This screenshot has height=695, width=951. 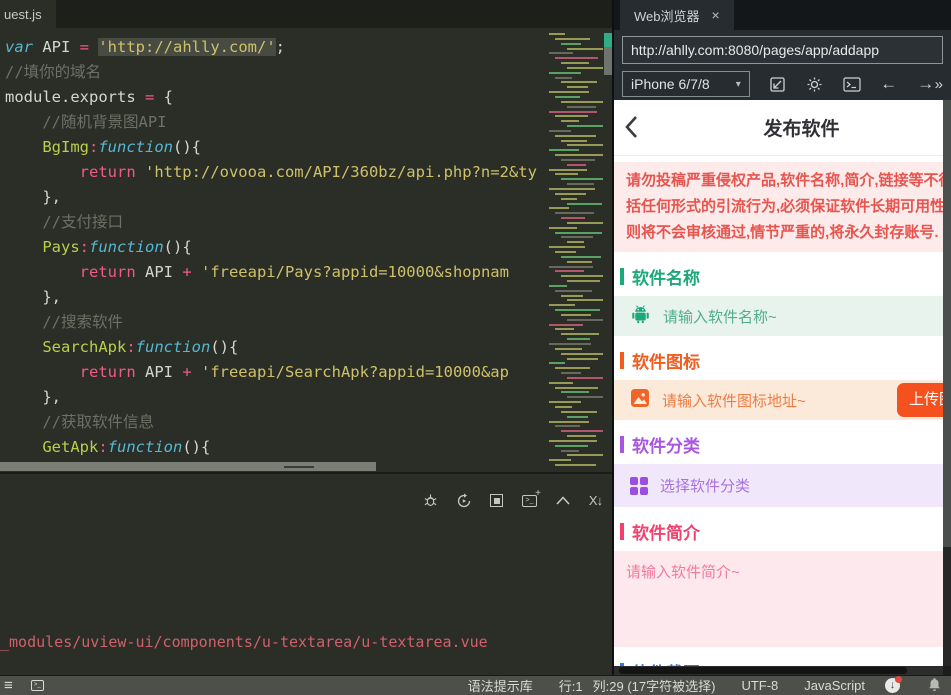 I want to click on section-title-name: 软件名称, so click(x=781, y=276).